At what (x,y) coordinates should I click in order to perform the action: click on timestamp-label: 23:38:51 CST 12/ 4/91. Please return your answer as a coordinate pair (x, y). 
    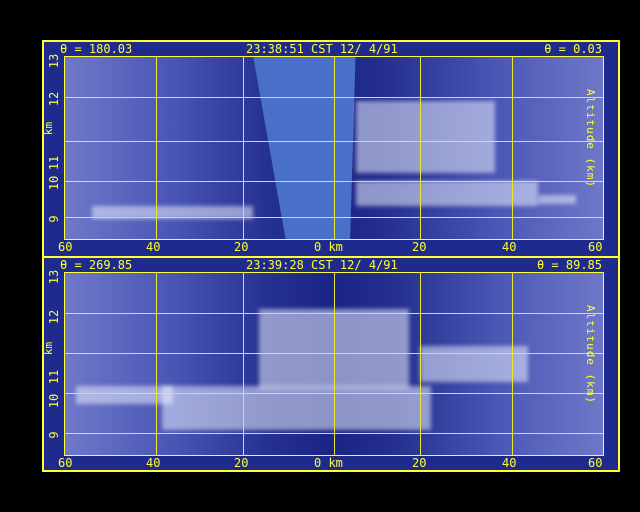
    Looking at the image, I should click on (322, 49).